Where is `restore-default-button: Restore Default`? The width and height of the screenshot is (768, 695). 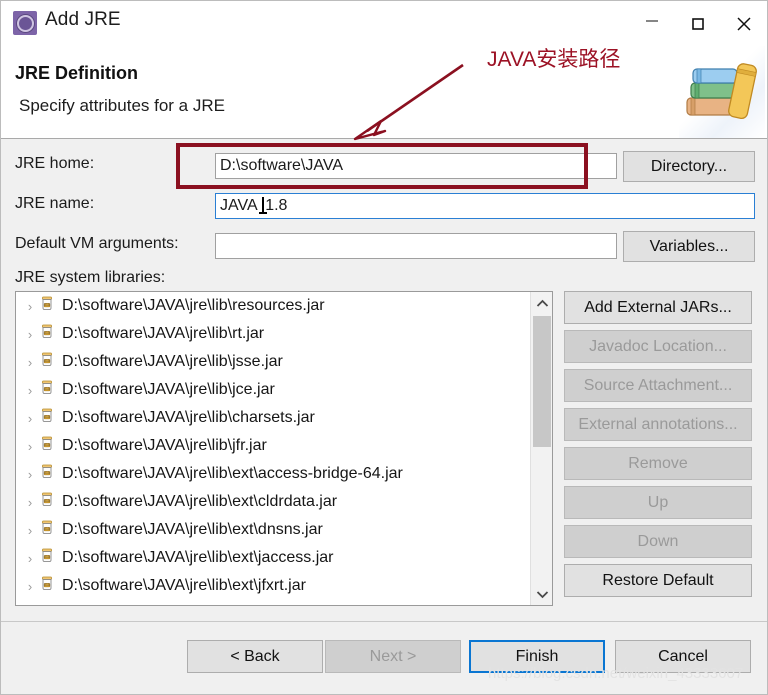 restore-default-button: Restore Default is located at coordinates (658, 580).